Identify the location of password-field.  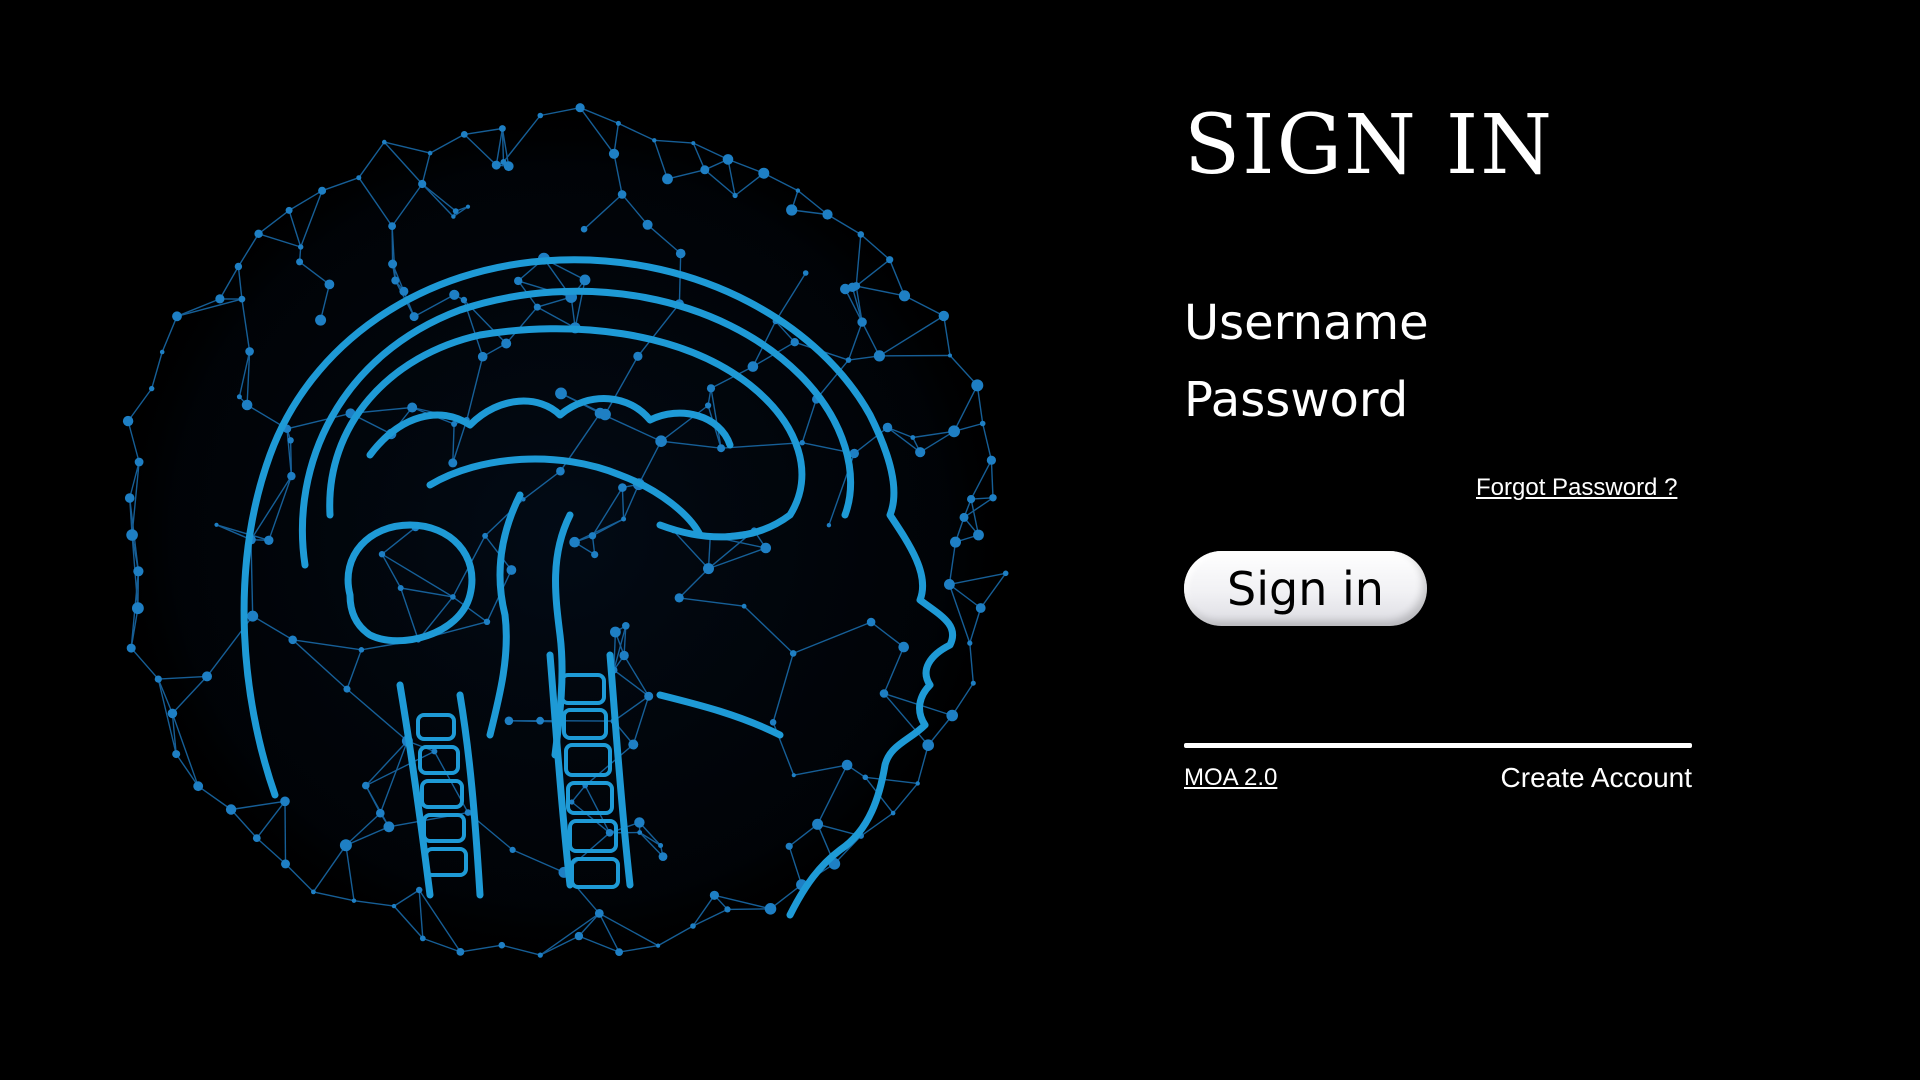
(1434, 401).